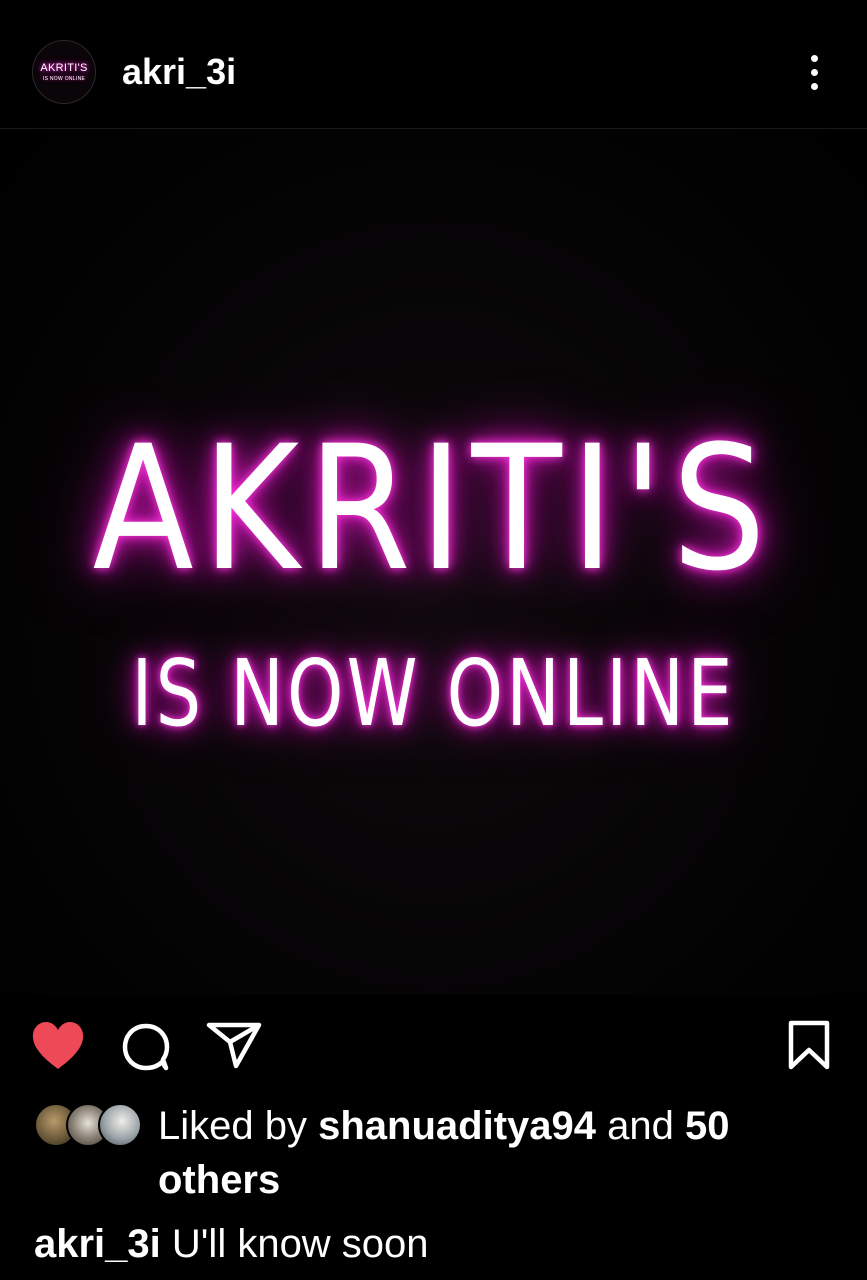 The width and height of the screenshot is (867, 1280). I want to click on avatar-logo-line2: IS NOW ONLINE, so click(64, 79).